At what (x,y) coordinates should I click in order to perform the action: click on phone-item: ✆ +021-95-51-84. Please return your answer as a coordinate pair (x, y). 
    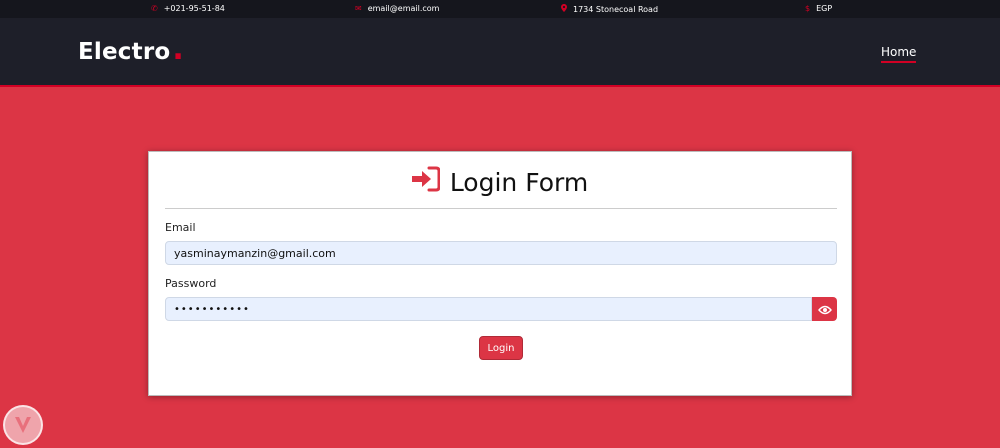
    Looking at the image, I should click on (188, 8).